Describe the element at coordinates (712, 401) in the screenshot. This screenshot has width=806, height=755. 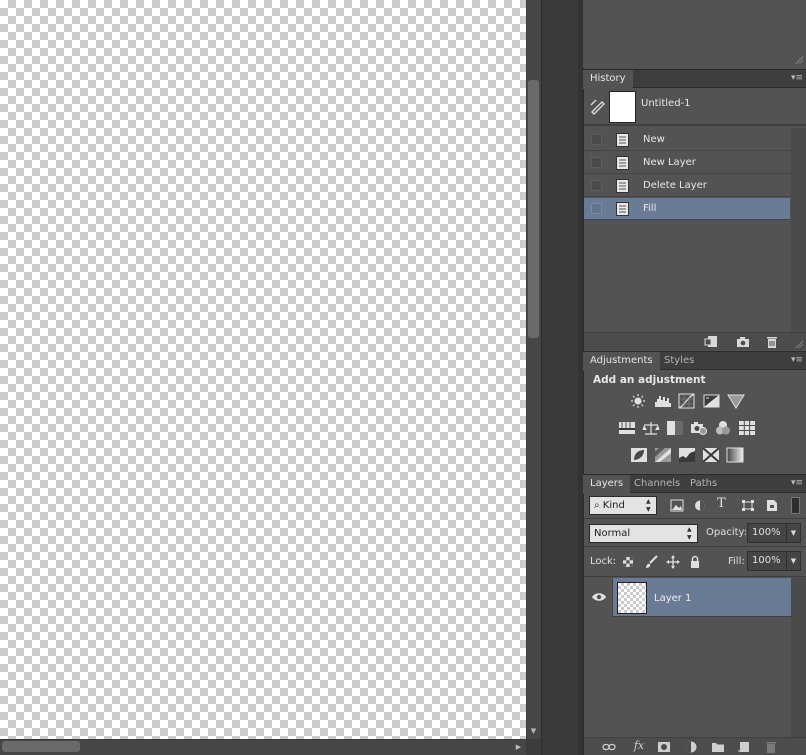
I see `exposure-icon` at that location.